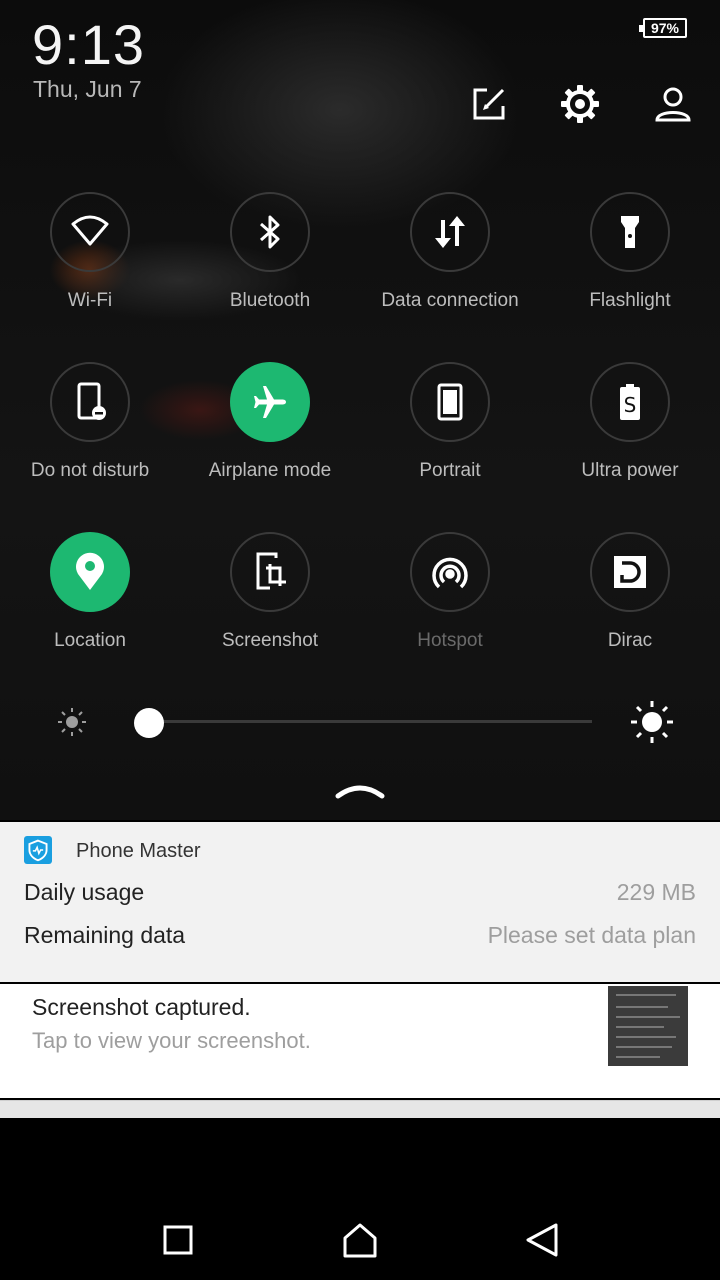  What do you see at coordinates (84, 892) in the screenshot?
I see `daily-usage-label: Daily usage` at bounding box center [84, 892].